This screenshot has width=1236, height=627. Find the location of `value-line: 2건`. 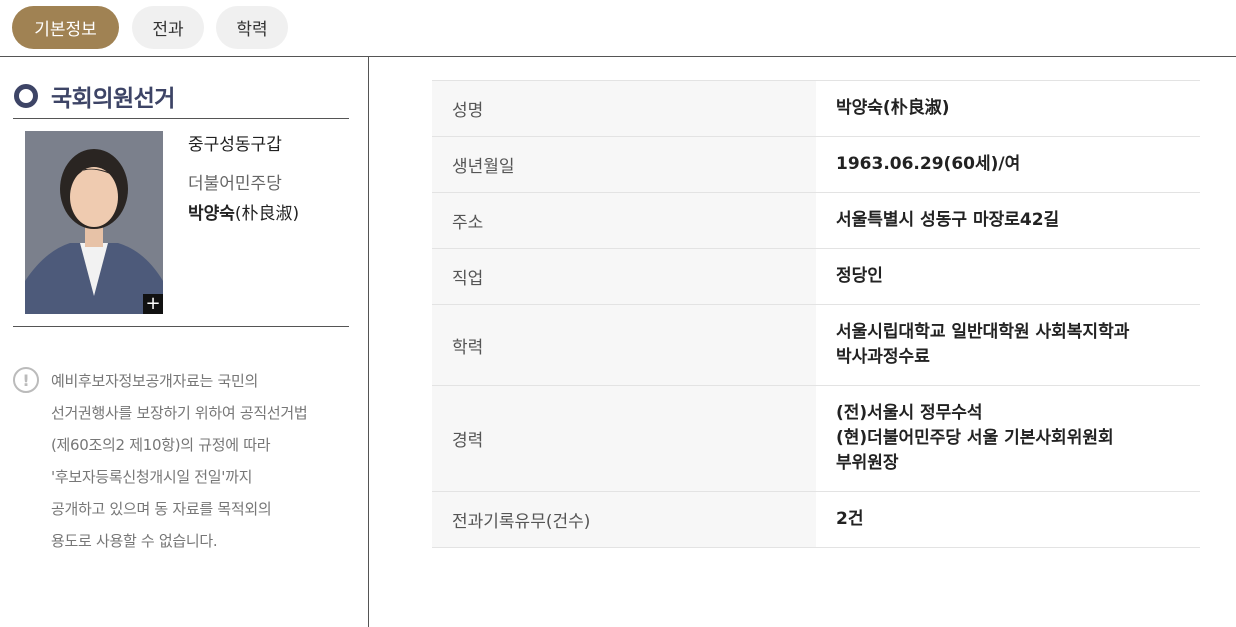

value-line: 2건 is located at coordinates (850, 519).